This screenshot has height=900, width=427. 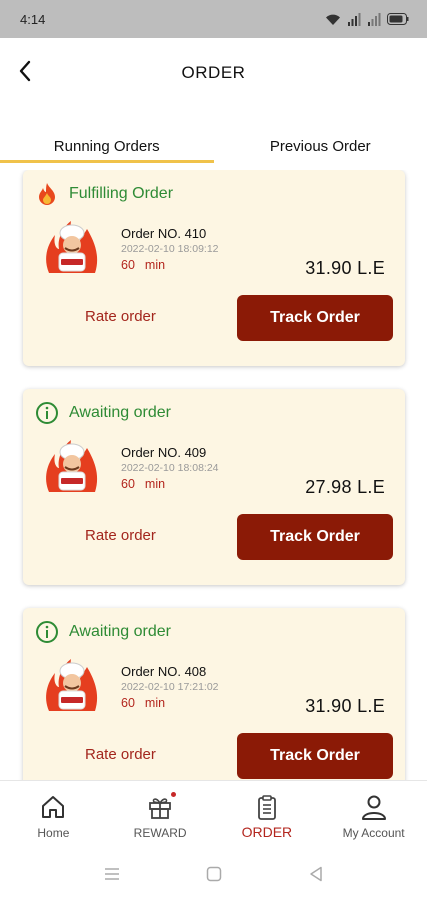 I want to click on order-price: 27.98 L.E, so click(x=345, y=487).